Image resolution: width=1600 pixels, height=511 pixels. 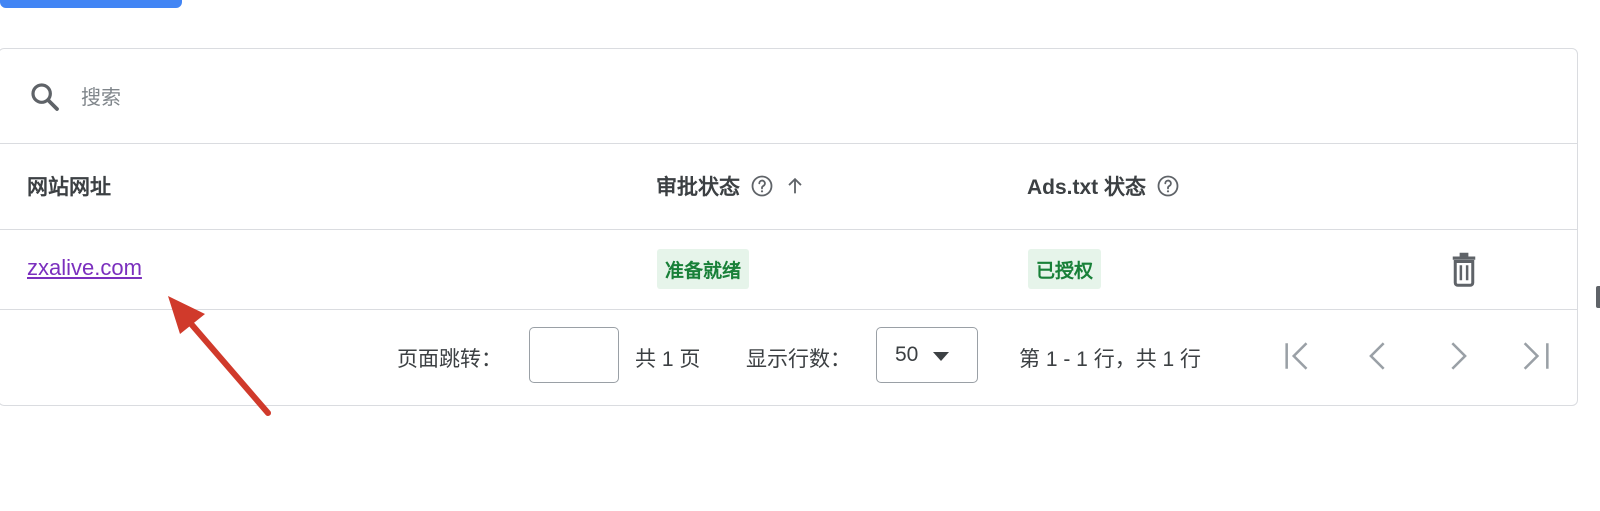 I want to click on column-label-site-url: 网站网址, so click(x=69, y=187).